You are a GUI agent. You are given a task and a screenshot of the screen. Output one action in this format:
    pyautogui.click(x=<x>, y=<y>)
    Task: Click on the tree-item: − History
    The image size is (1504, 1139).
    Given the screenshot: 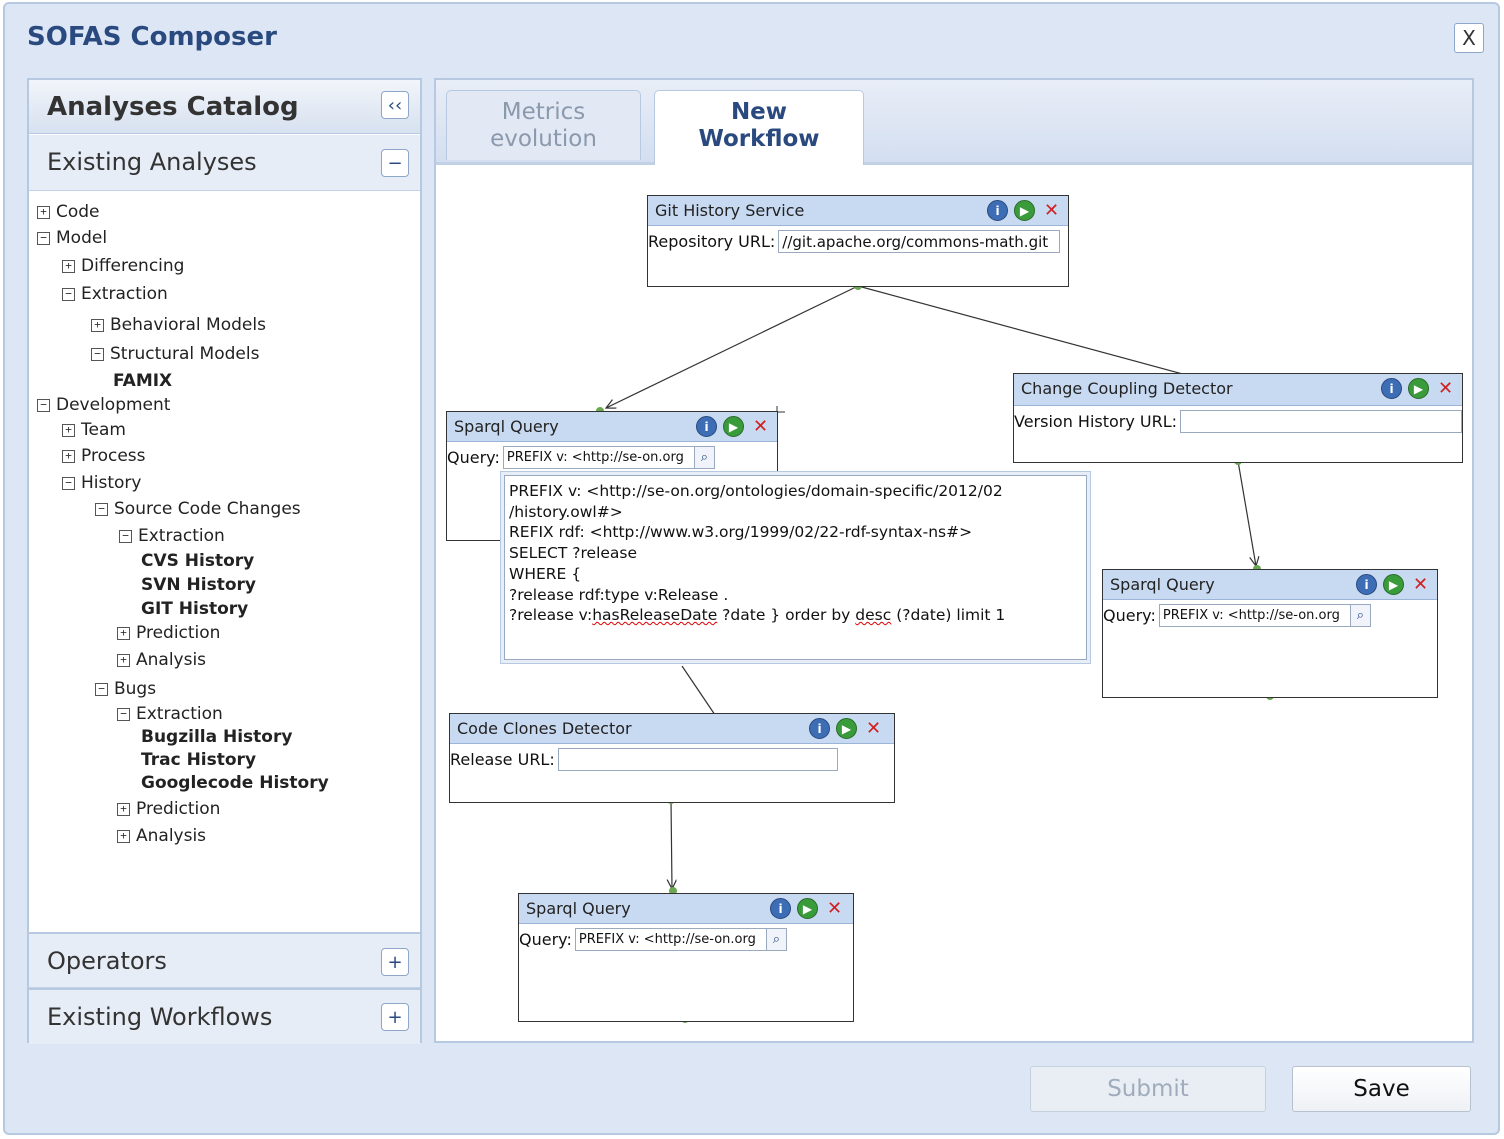 What is the action you would take?
    pyautogui.click(x=101, y=483)
    